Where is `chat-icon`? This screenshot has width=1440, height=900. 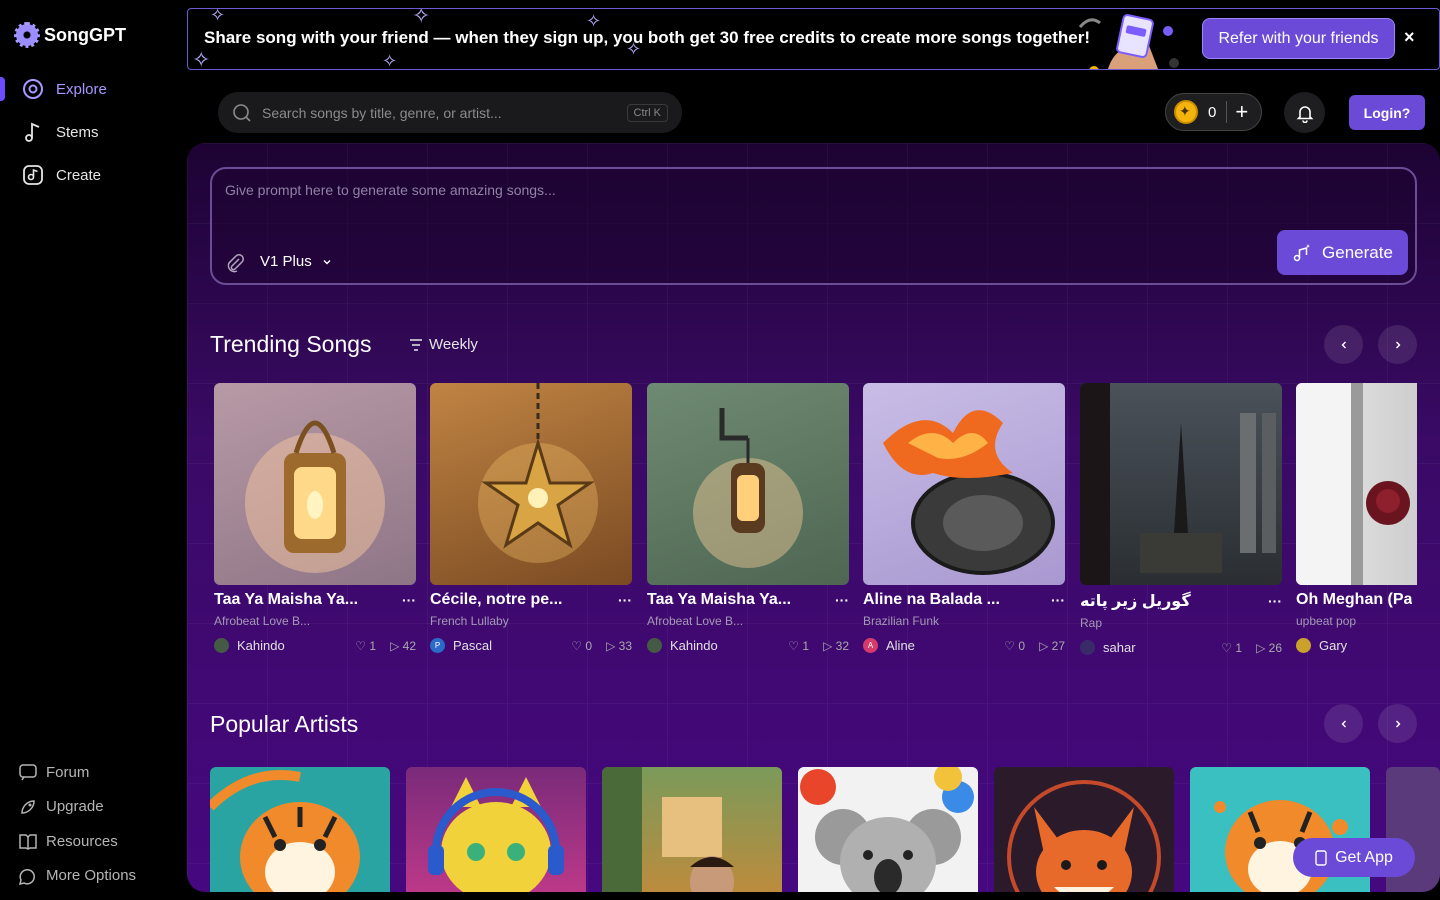 chat-icon is located at coordinates (28, 772).